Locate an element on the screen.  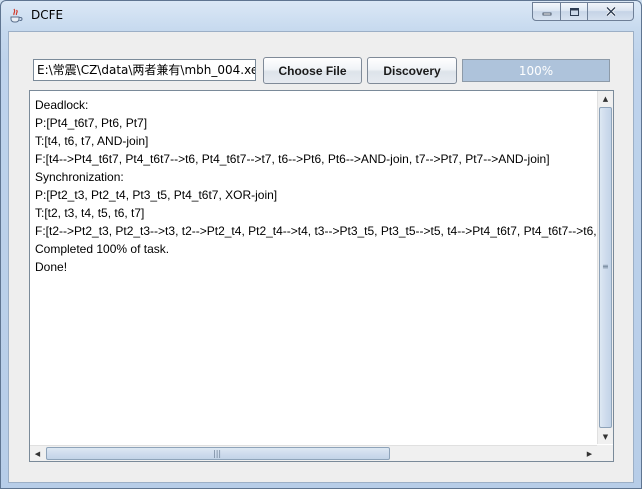
progress-bar: 100% is located at coordinates (536, 70).